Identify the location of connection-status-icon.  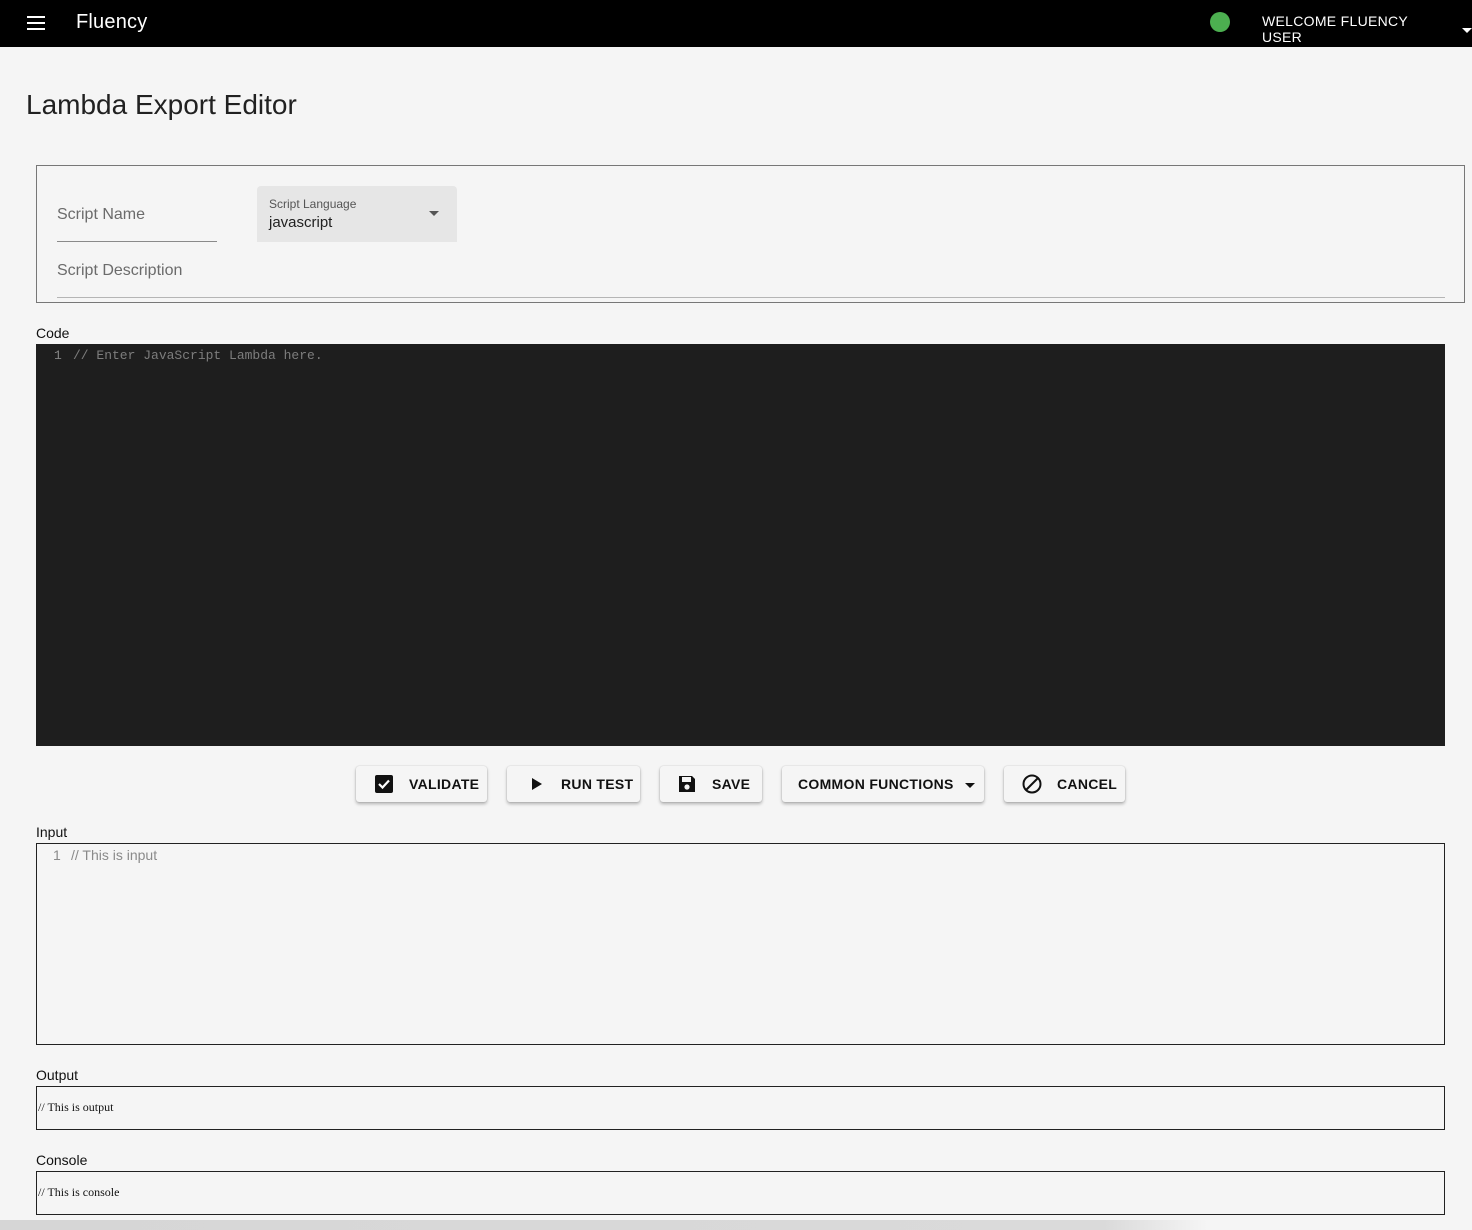
(1220, 22).